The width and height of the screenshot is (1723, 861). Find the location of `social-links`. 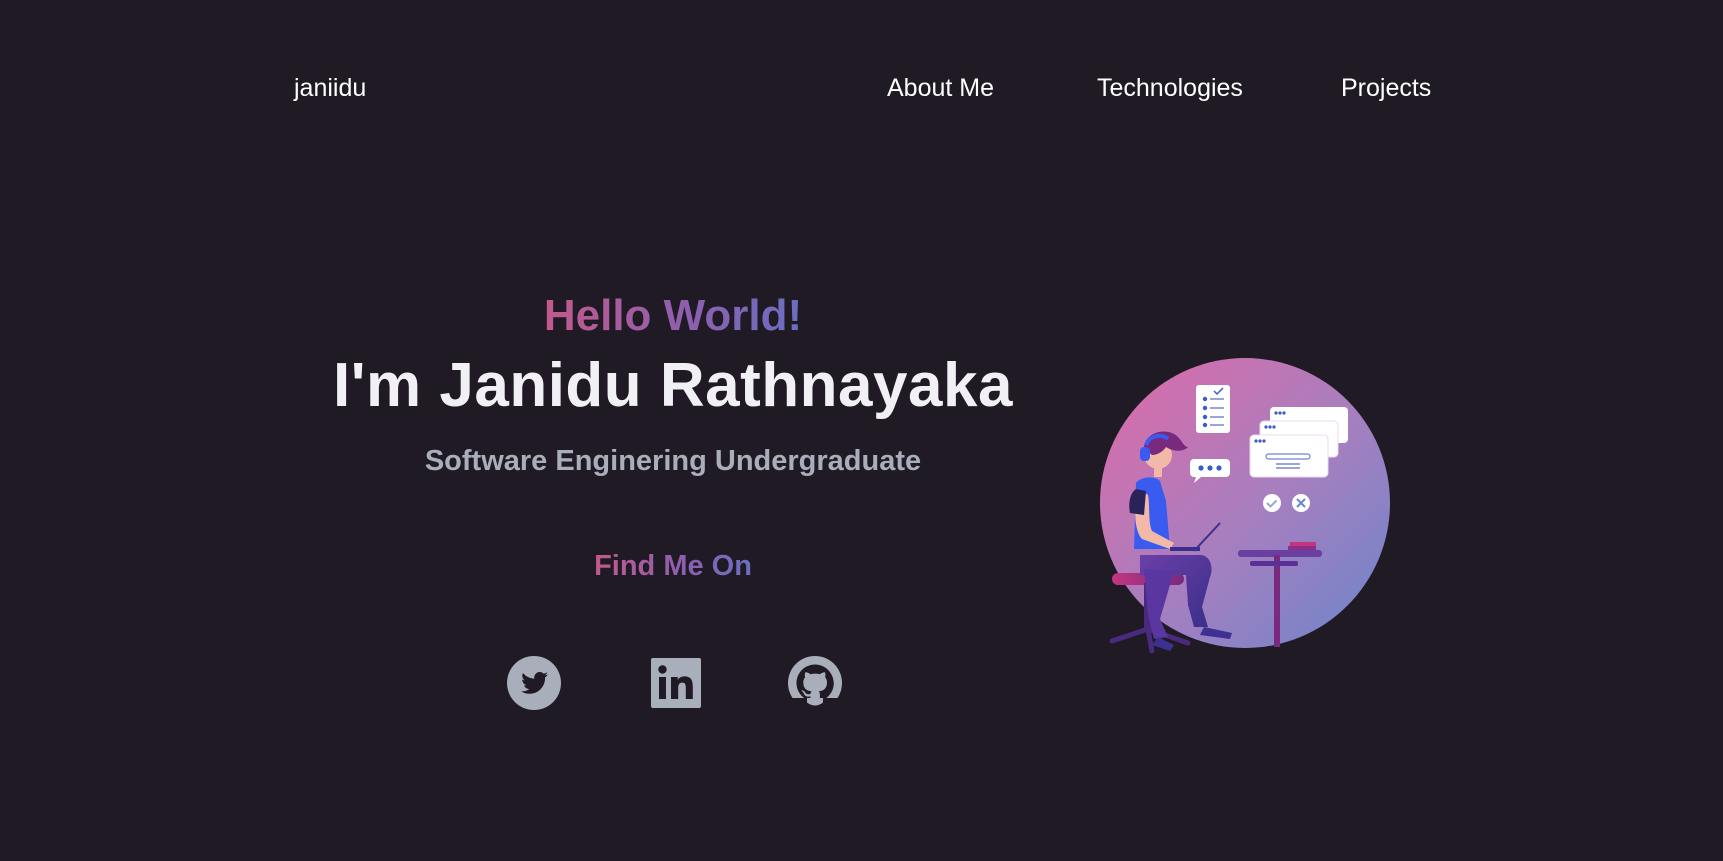

social-links is located at coordinates (673, 684).